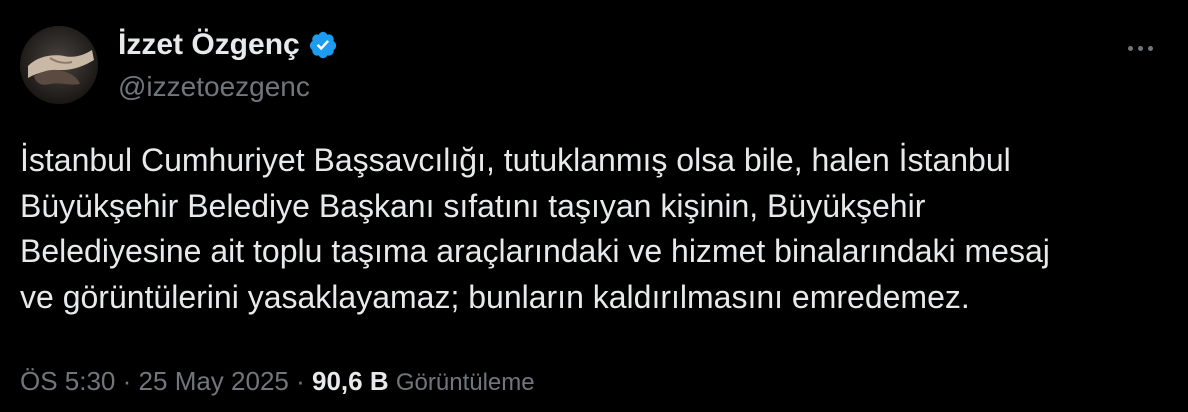 Image resolution: width=1188 pixels, height=412 pixels. I want to click on tweet-timestamp-link: ÖS 5:30 · 25 May 2025, so click(154, 381).